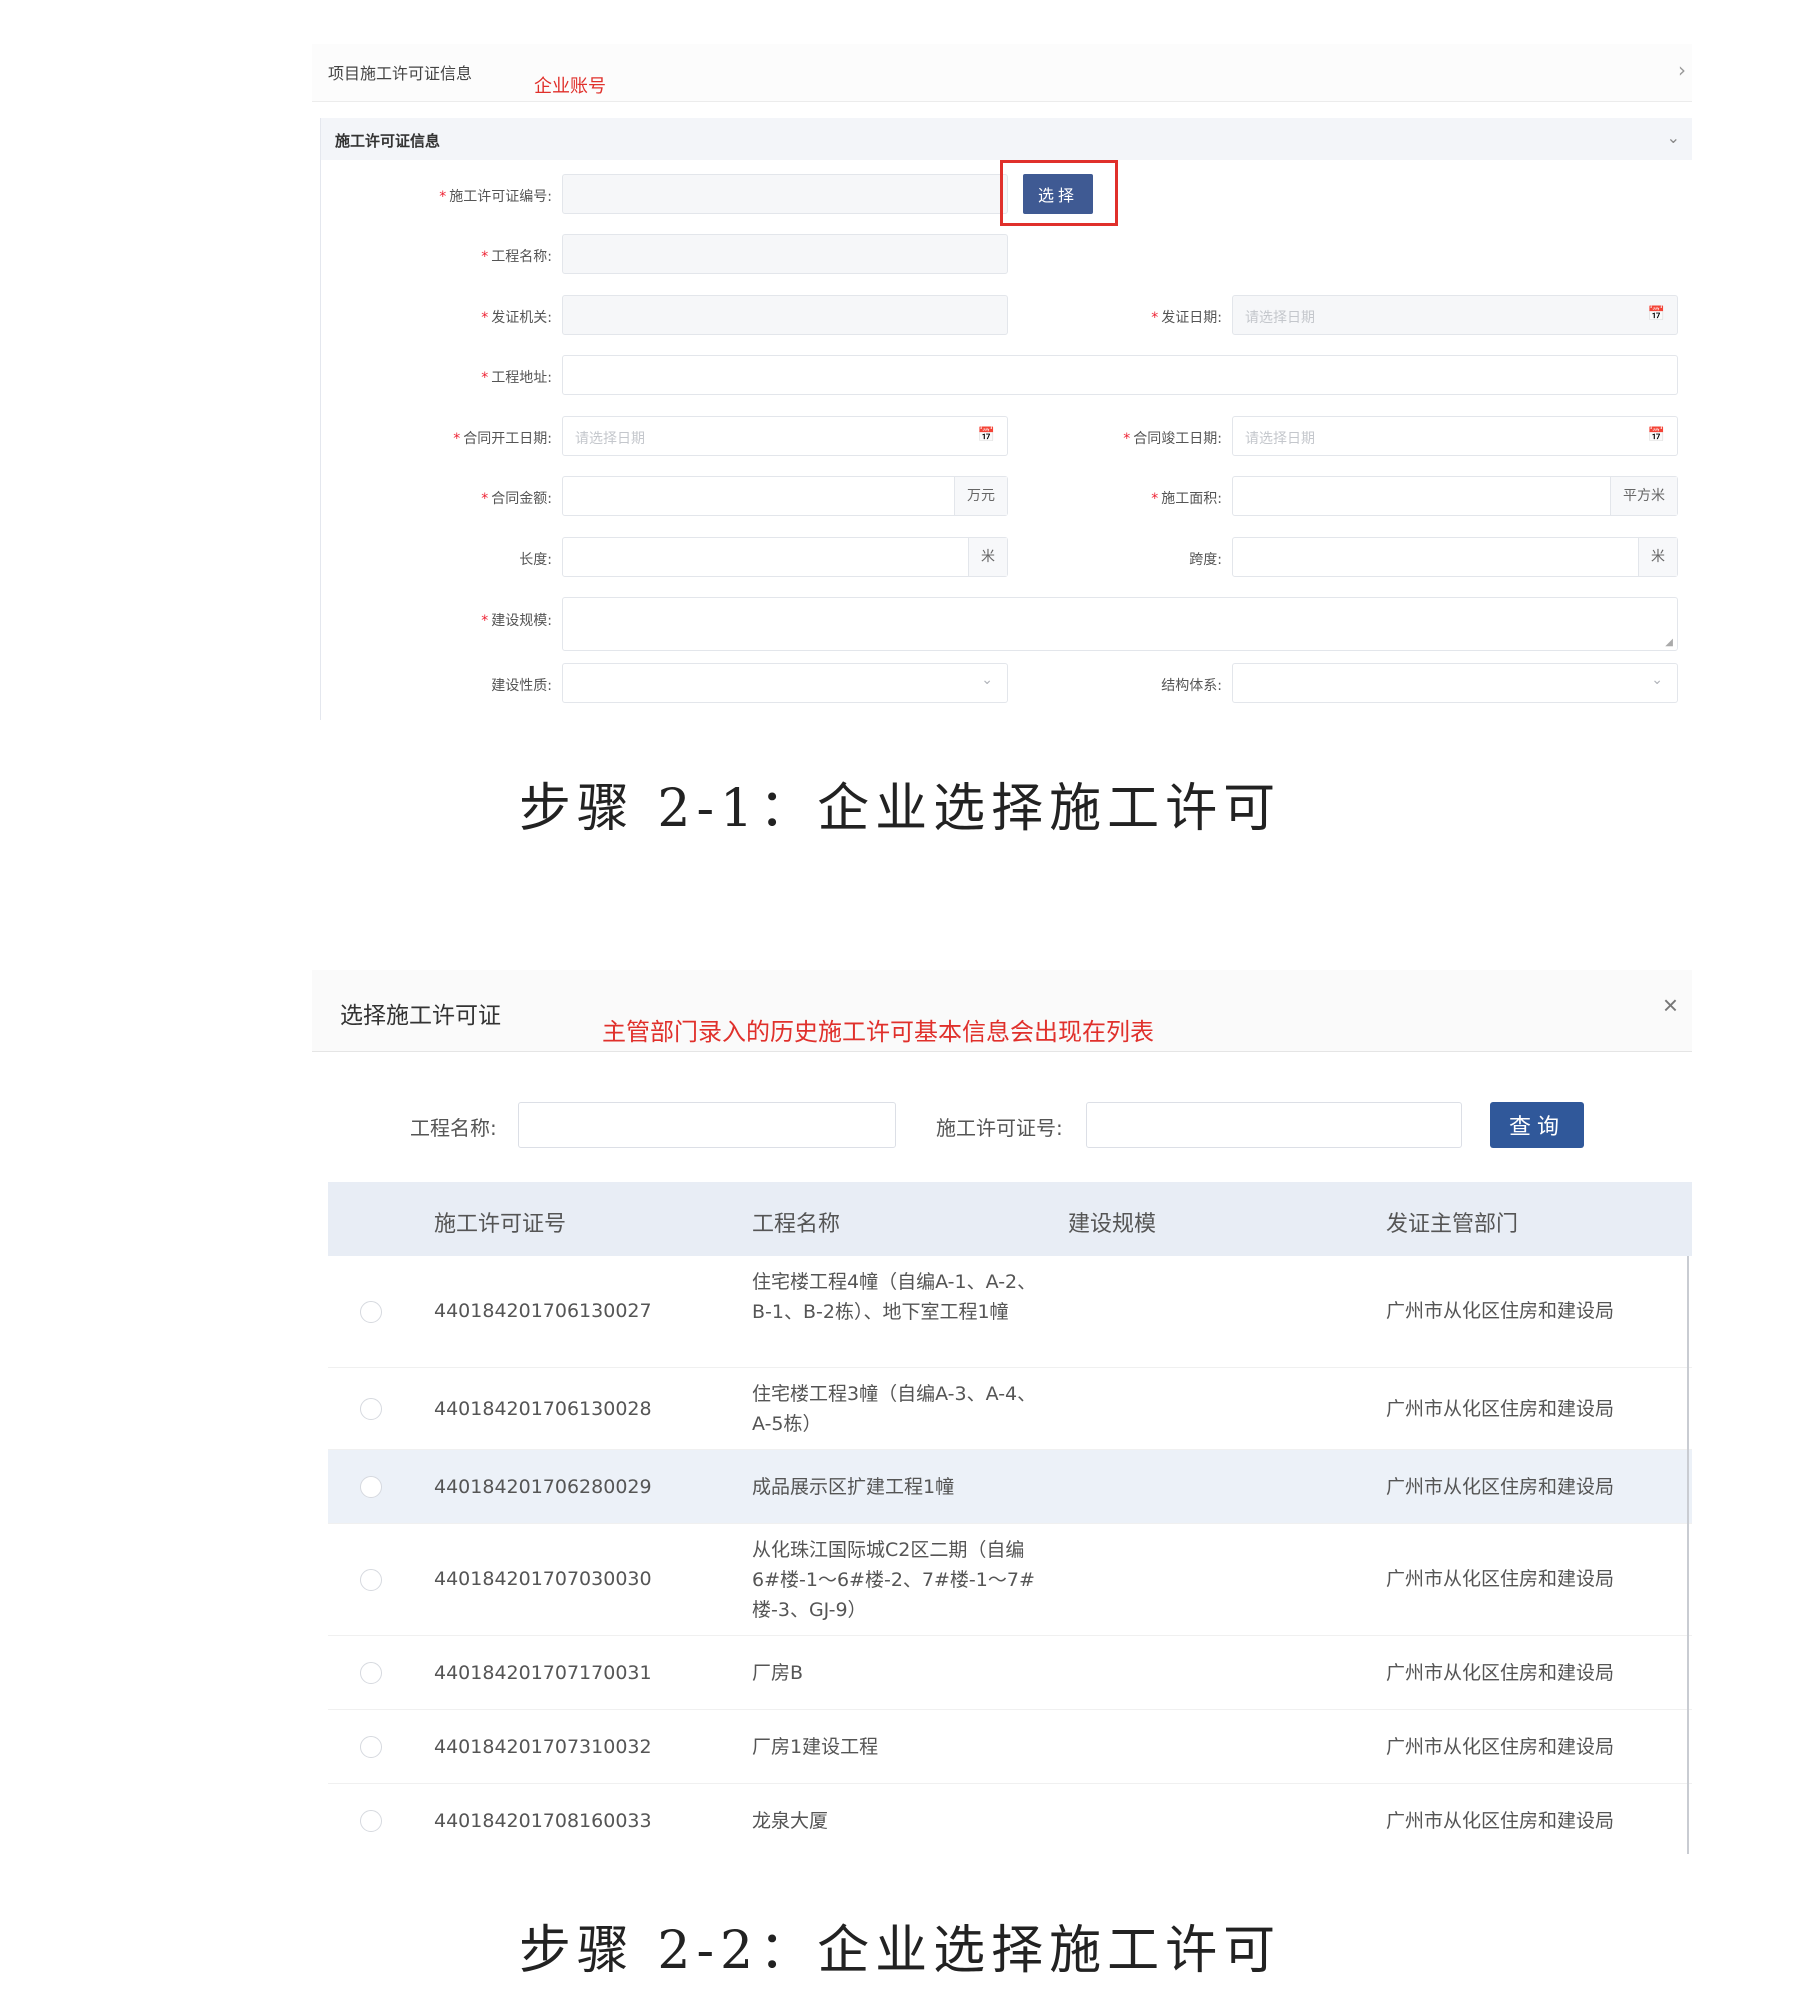  I want to click on project-name-input, so click(785, 254).